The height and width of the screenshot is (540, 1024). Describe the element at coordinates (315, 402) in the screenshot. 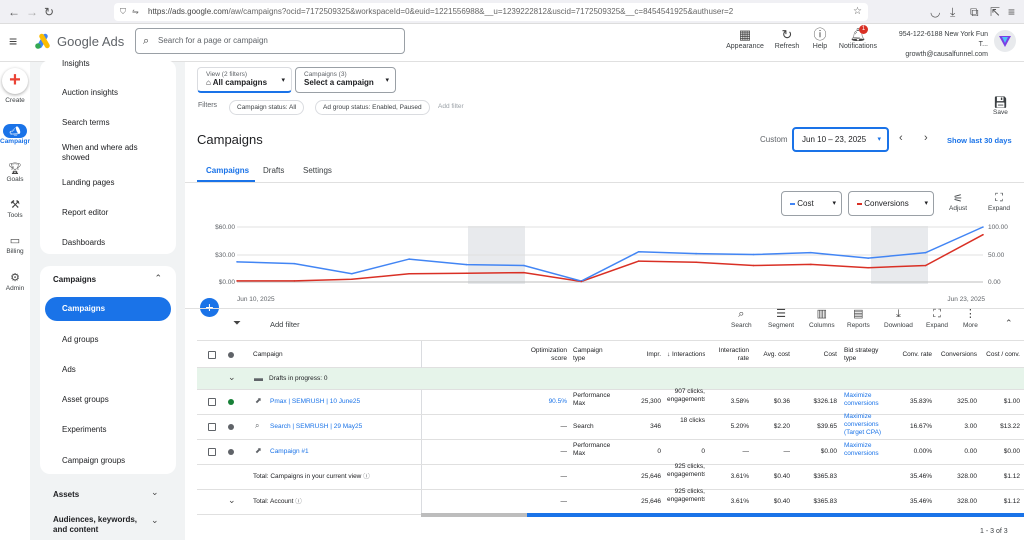

I see `campaign-name-link: Pmax | SEMRUSH | 10 June25` at that location.